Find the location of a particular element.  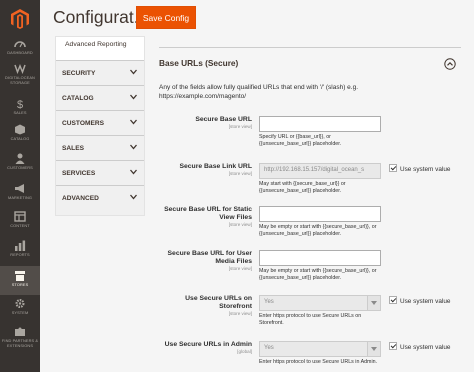

nav-item-customers: CUSTOMERS is located at coordinates (20, 162).